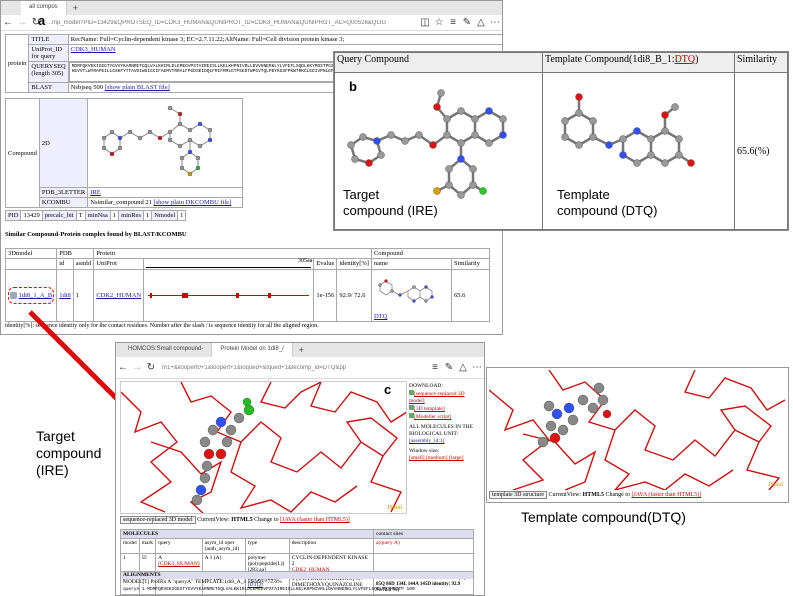  Describe the element at coordinates (48, 87) in the screenshot. I see `blast-key: BLAST` at that location.